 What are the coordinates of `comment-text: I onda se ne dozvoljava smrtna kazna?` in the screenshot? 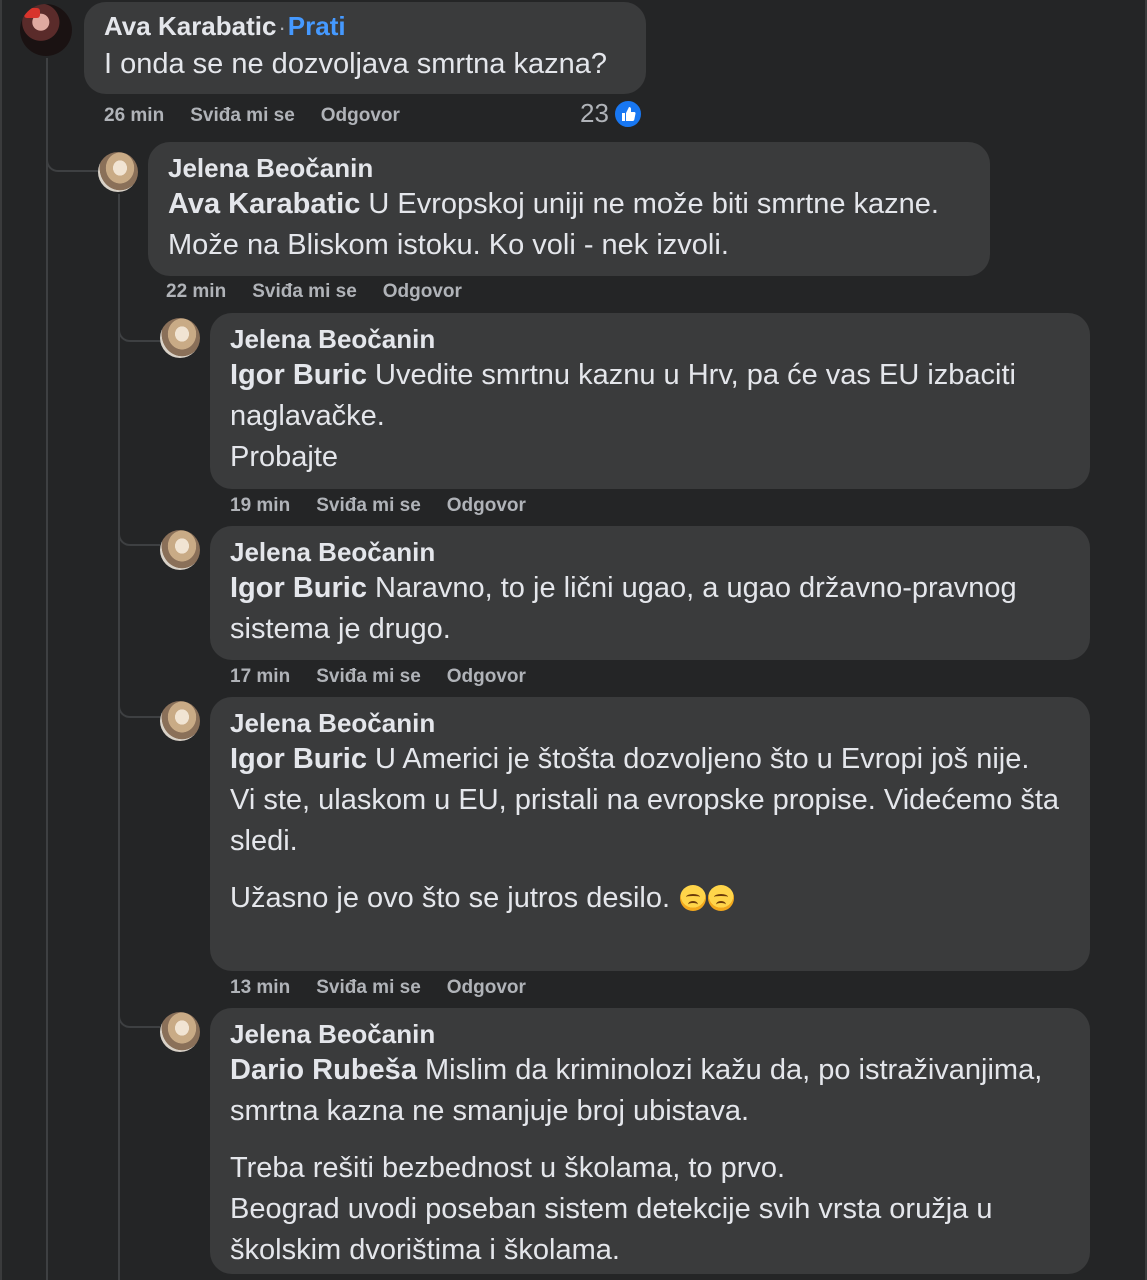 It's located at (355, 64).